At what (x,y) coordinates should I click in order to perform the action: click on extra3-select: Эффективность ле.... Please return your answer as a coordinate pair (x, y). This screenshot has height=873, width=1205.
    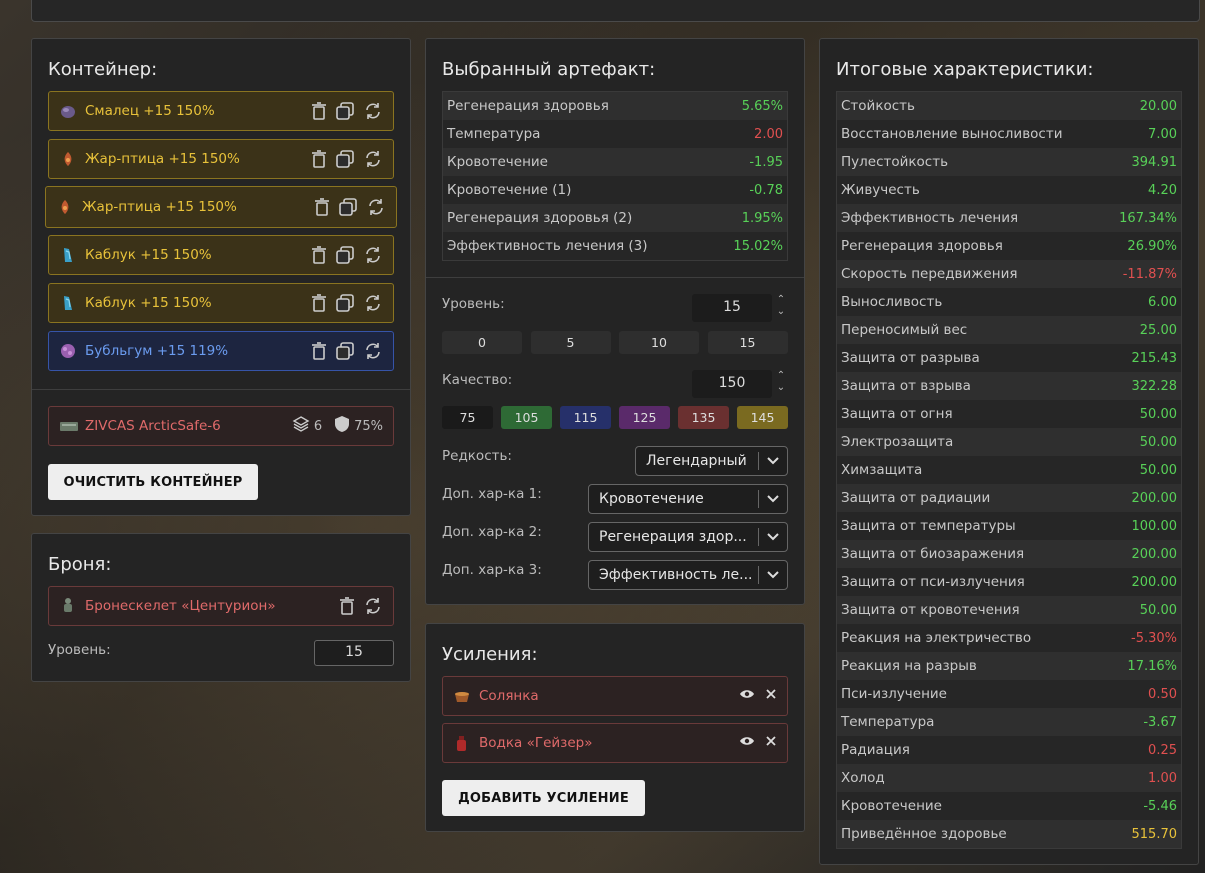
    Looking at the image, I should click on (688, 575).